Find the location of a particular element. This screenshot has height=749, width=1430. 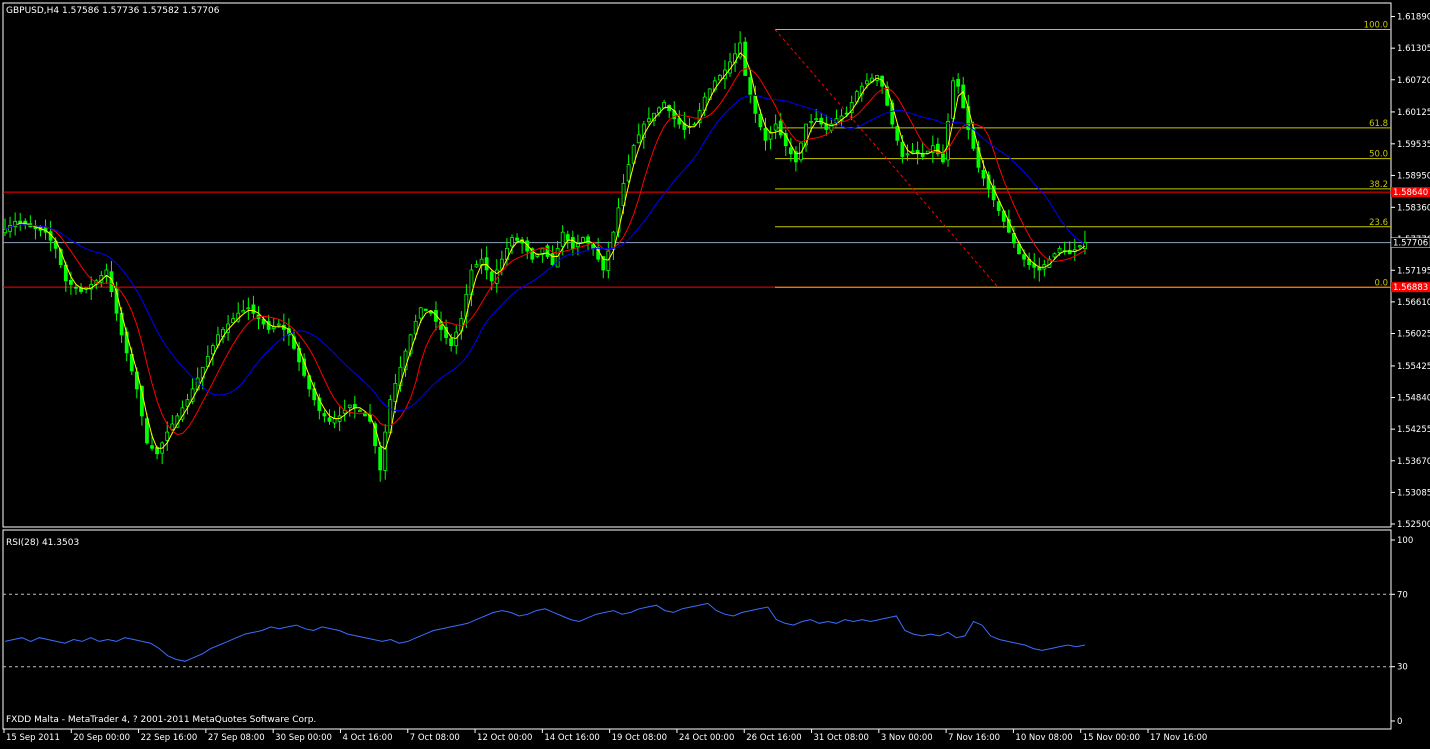

price-tick-label: 1.53085 is located at coordinates (1413, 493).